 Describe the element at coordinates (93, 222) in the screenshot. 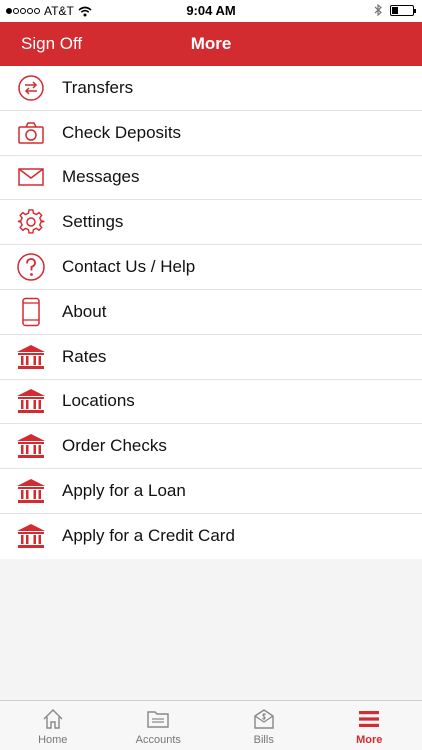

I see `menu-item-label: Settings` at that location.